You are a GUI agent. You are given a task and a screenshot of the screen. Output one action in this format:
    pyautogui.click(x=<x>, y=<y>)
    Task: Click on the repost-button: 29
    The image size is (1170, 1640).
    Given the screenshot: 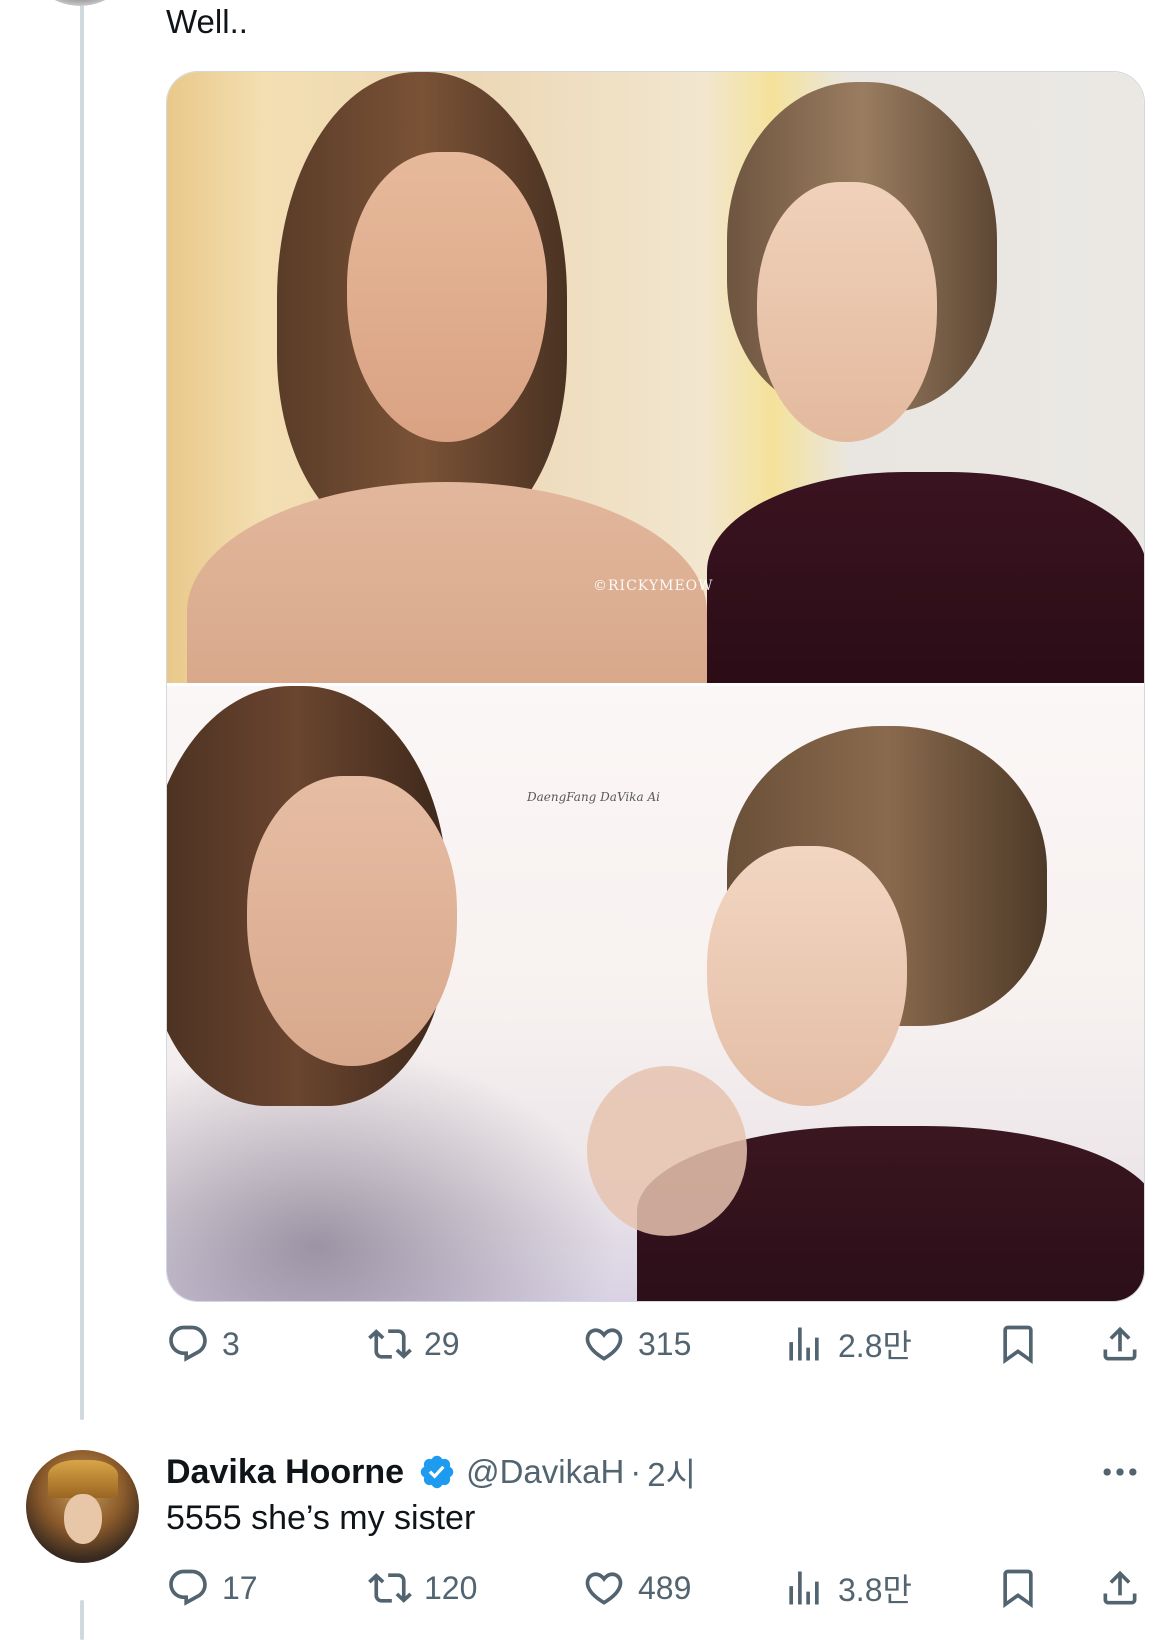 What is the action you would take?
    pyautogui.click(x=414, y=1344)
    